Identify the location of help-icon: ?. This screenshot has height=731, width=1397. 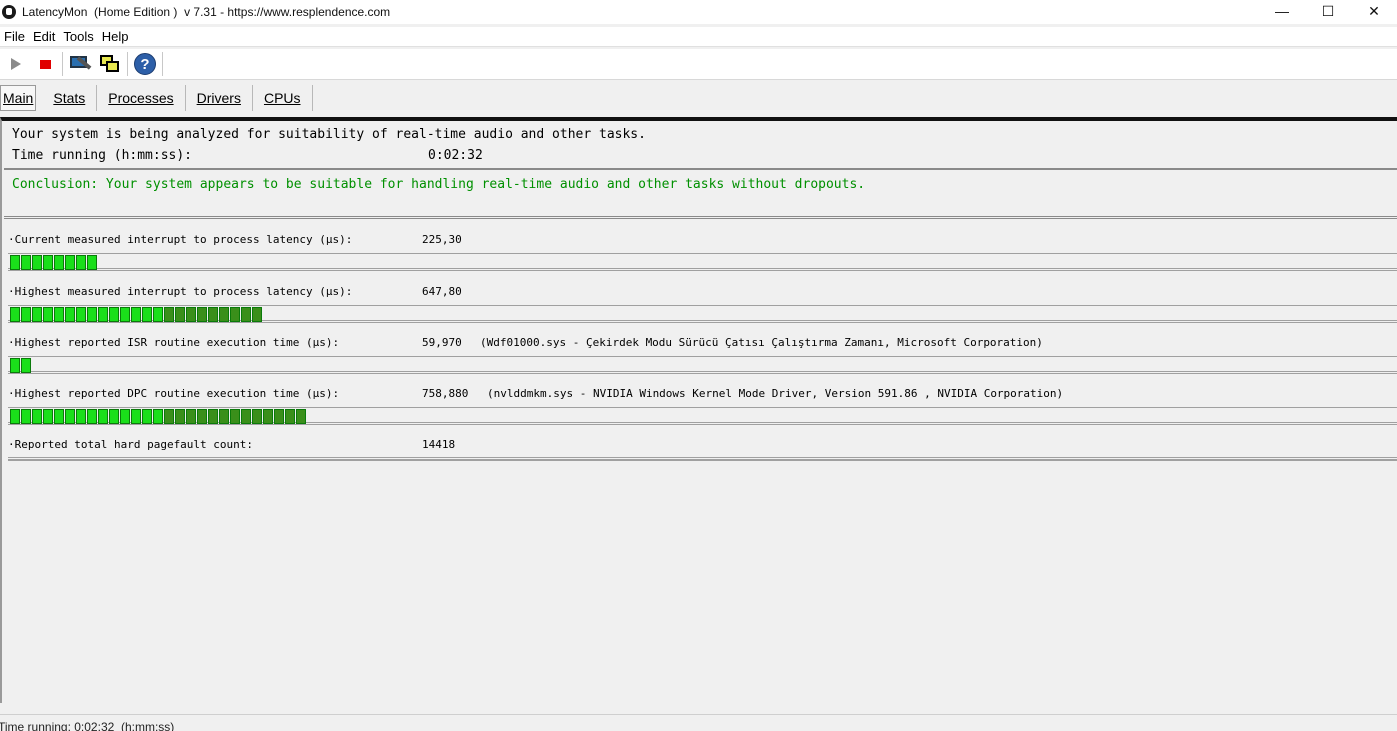
(145, 64).